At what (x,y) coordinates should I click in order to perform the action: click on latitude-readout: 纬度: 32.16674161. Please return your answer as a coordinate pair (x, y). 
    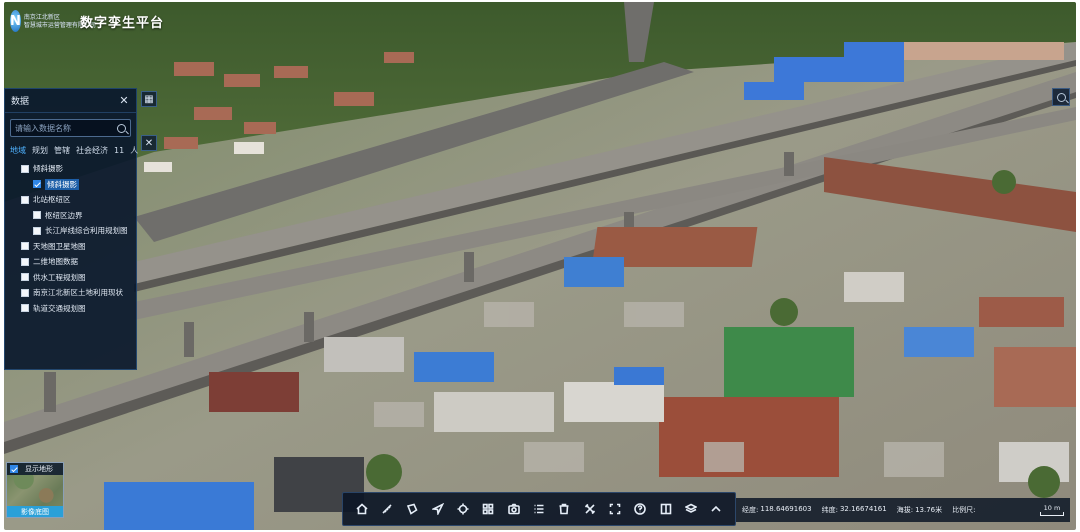
    Looking at the image, I should click on (854, 510).